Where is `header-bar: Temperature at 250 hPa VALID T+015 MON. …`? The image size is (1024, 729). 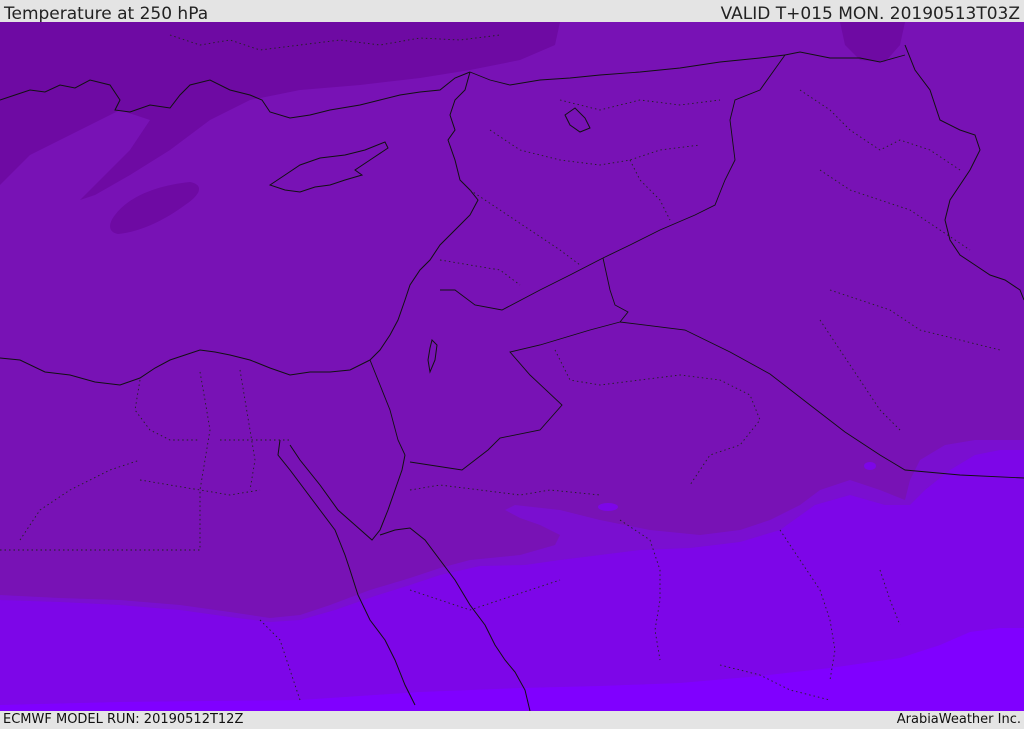 header-bar: Temperature at 250 hPa VALID T+015 MON. … is located at coordinates (512, 12).